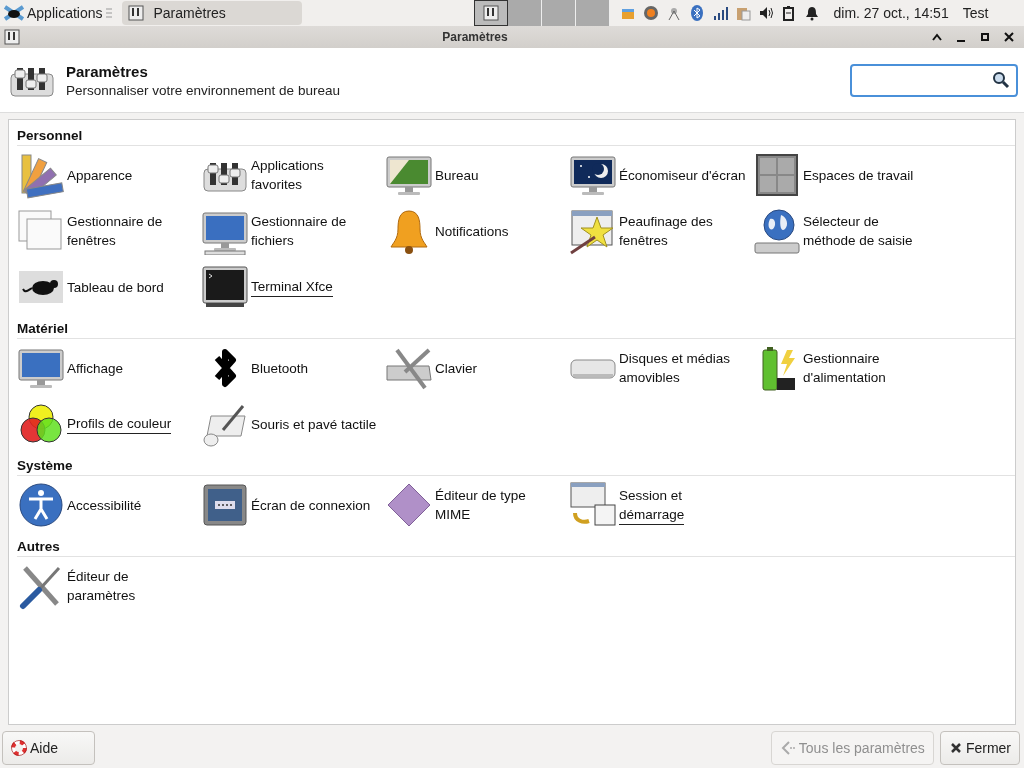 This screenshot has width=1024, height=768. Describe the element at coordinates (652, 505) in the screenshot. I see `settings-item-link: Session et démarrage` at that location.